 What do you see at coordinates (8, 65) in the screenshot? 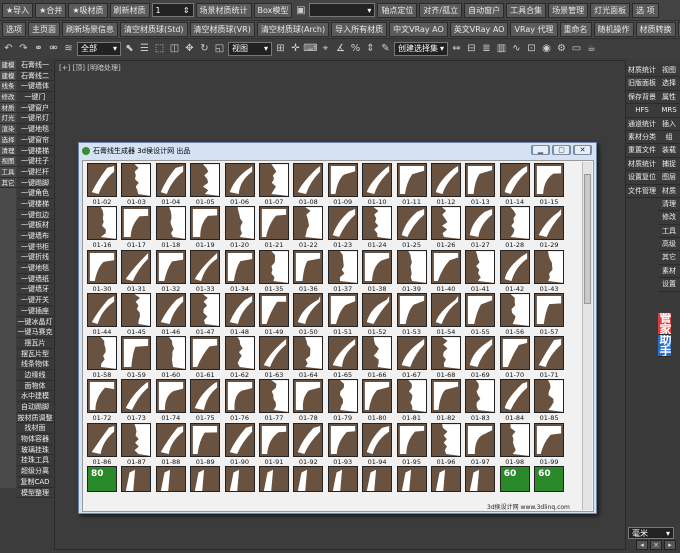
I see `left-category-button: 建模` at bounding box center [8, 65].